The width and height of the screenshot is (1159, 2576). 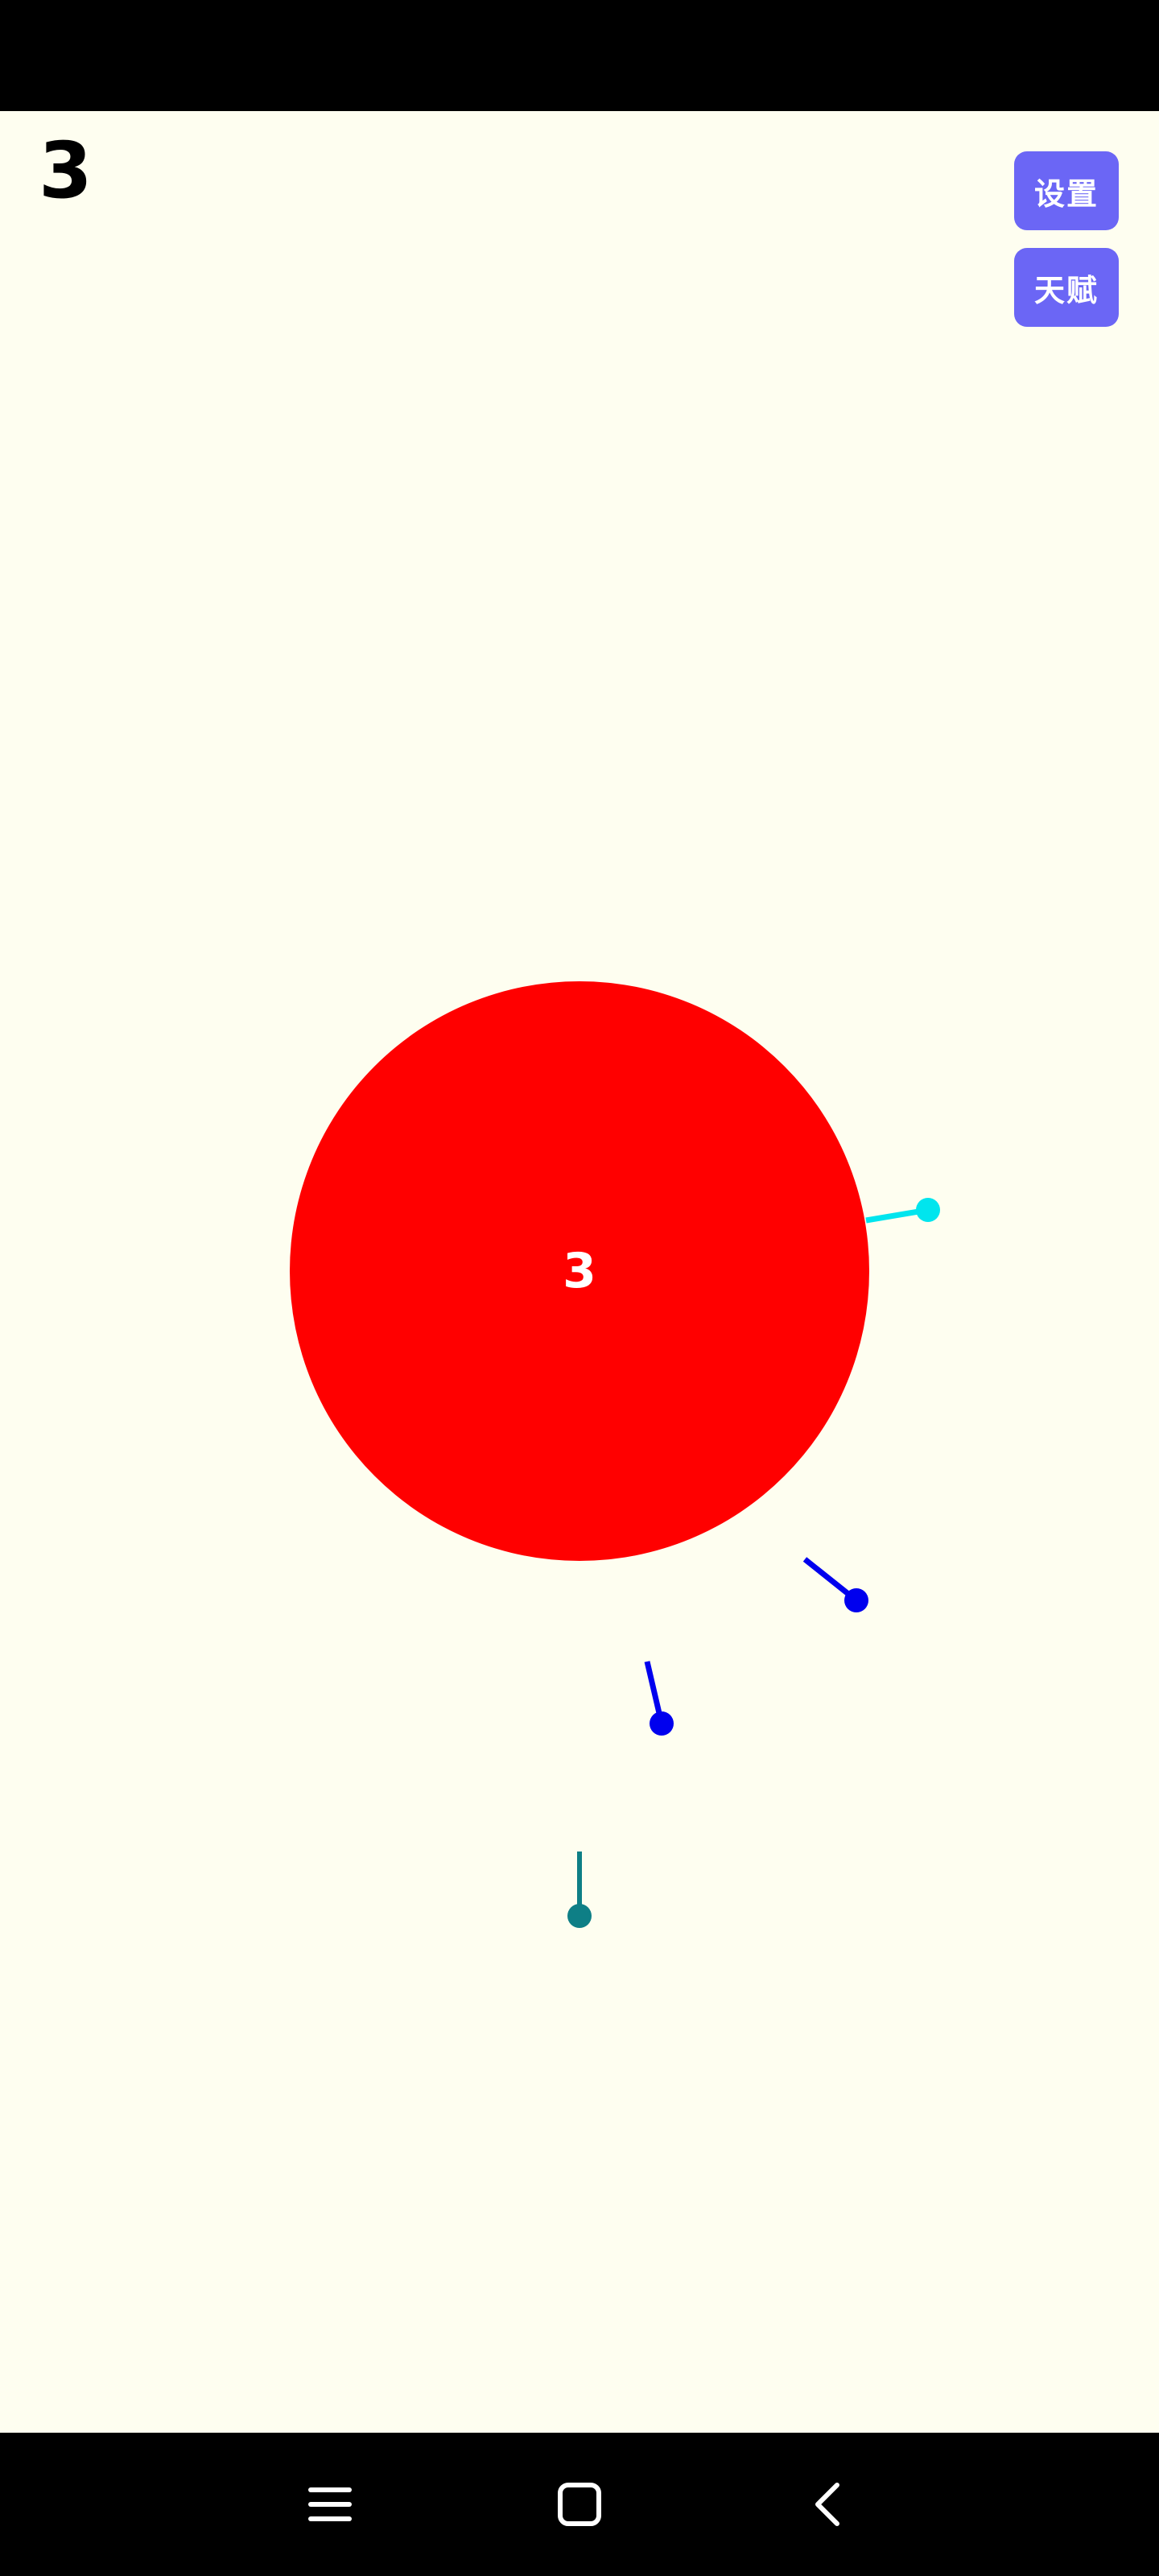 I want to click on target-count-label: 3, so click(x=579, y=1271).